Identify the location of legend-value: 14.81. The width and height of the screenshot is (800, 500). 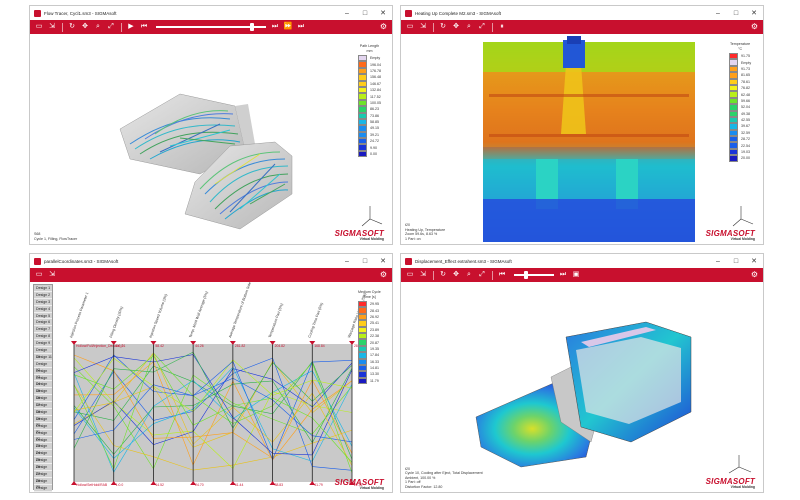
(374, 368).